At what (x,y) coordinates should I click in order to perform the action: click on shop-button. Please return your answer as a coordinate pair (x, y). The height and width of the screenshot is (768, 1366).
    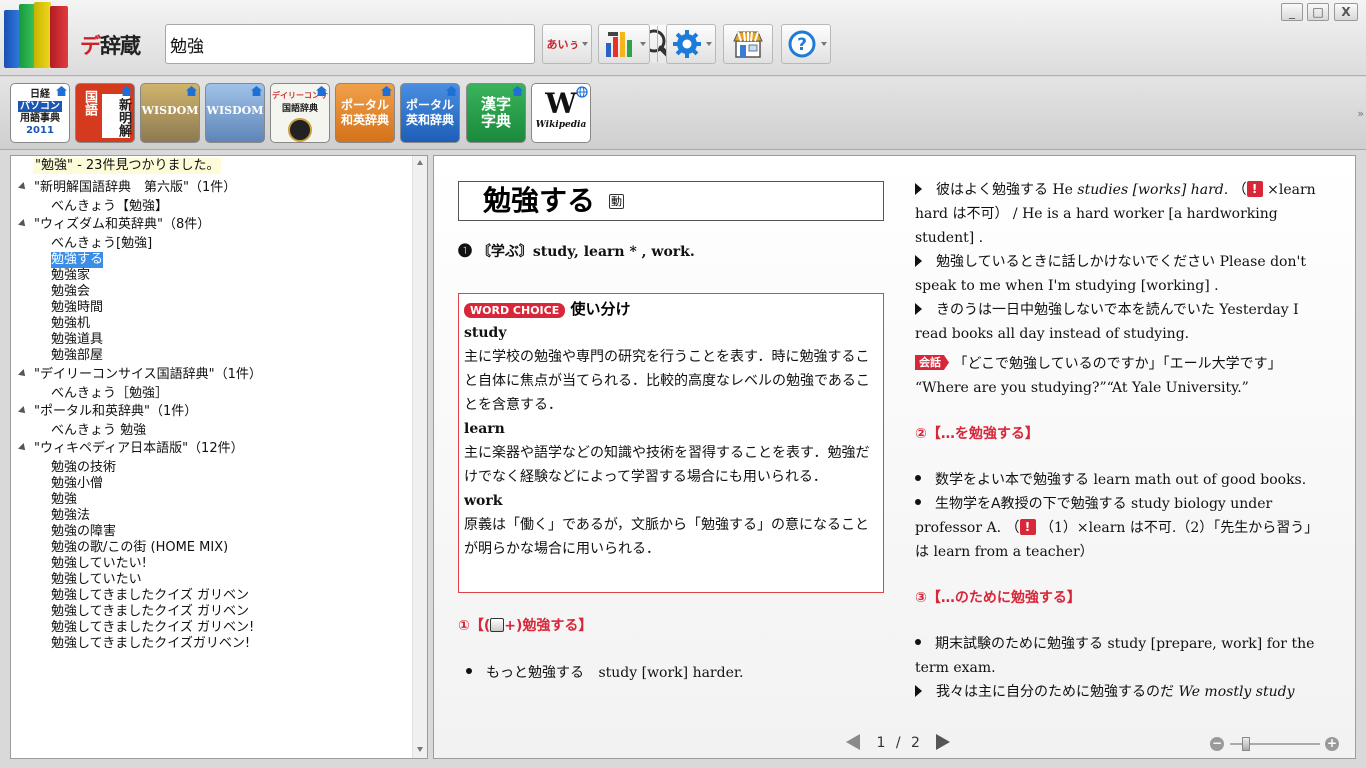
    Looking at the image, I should click on (748, 44).